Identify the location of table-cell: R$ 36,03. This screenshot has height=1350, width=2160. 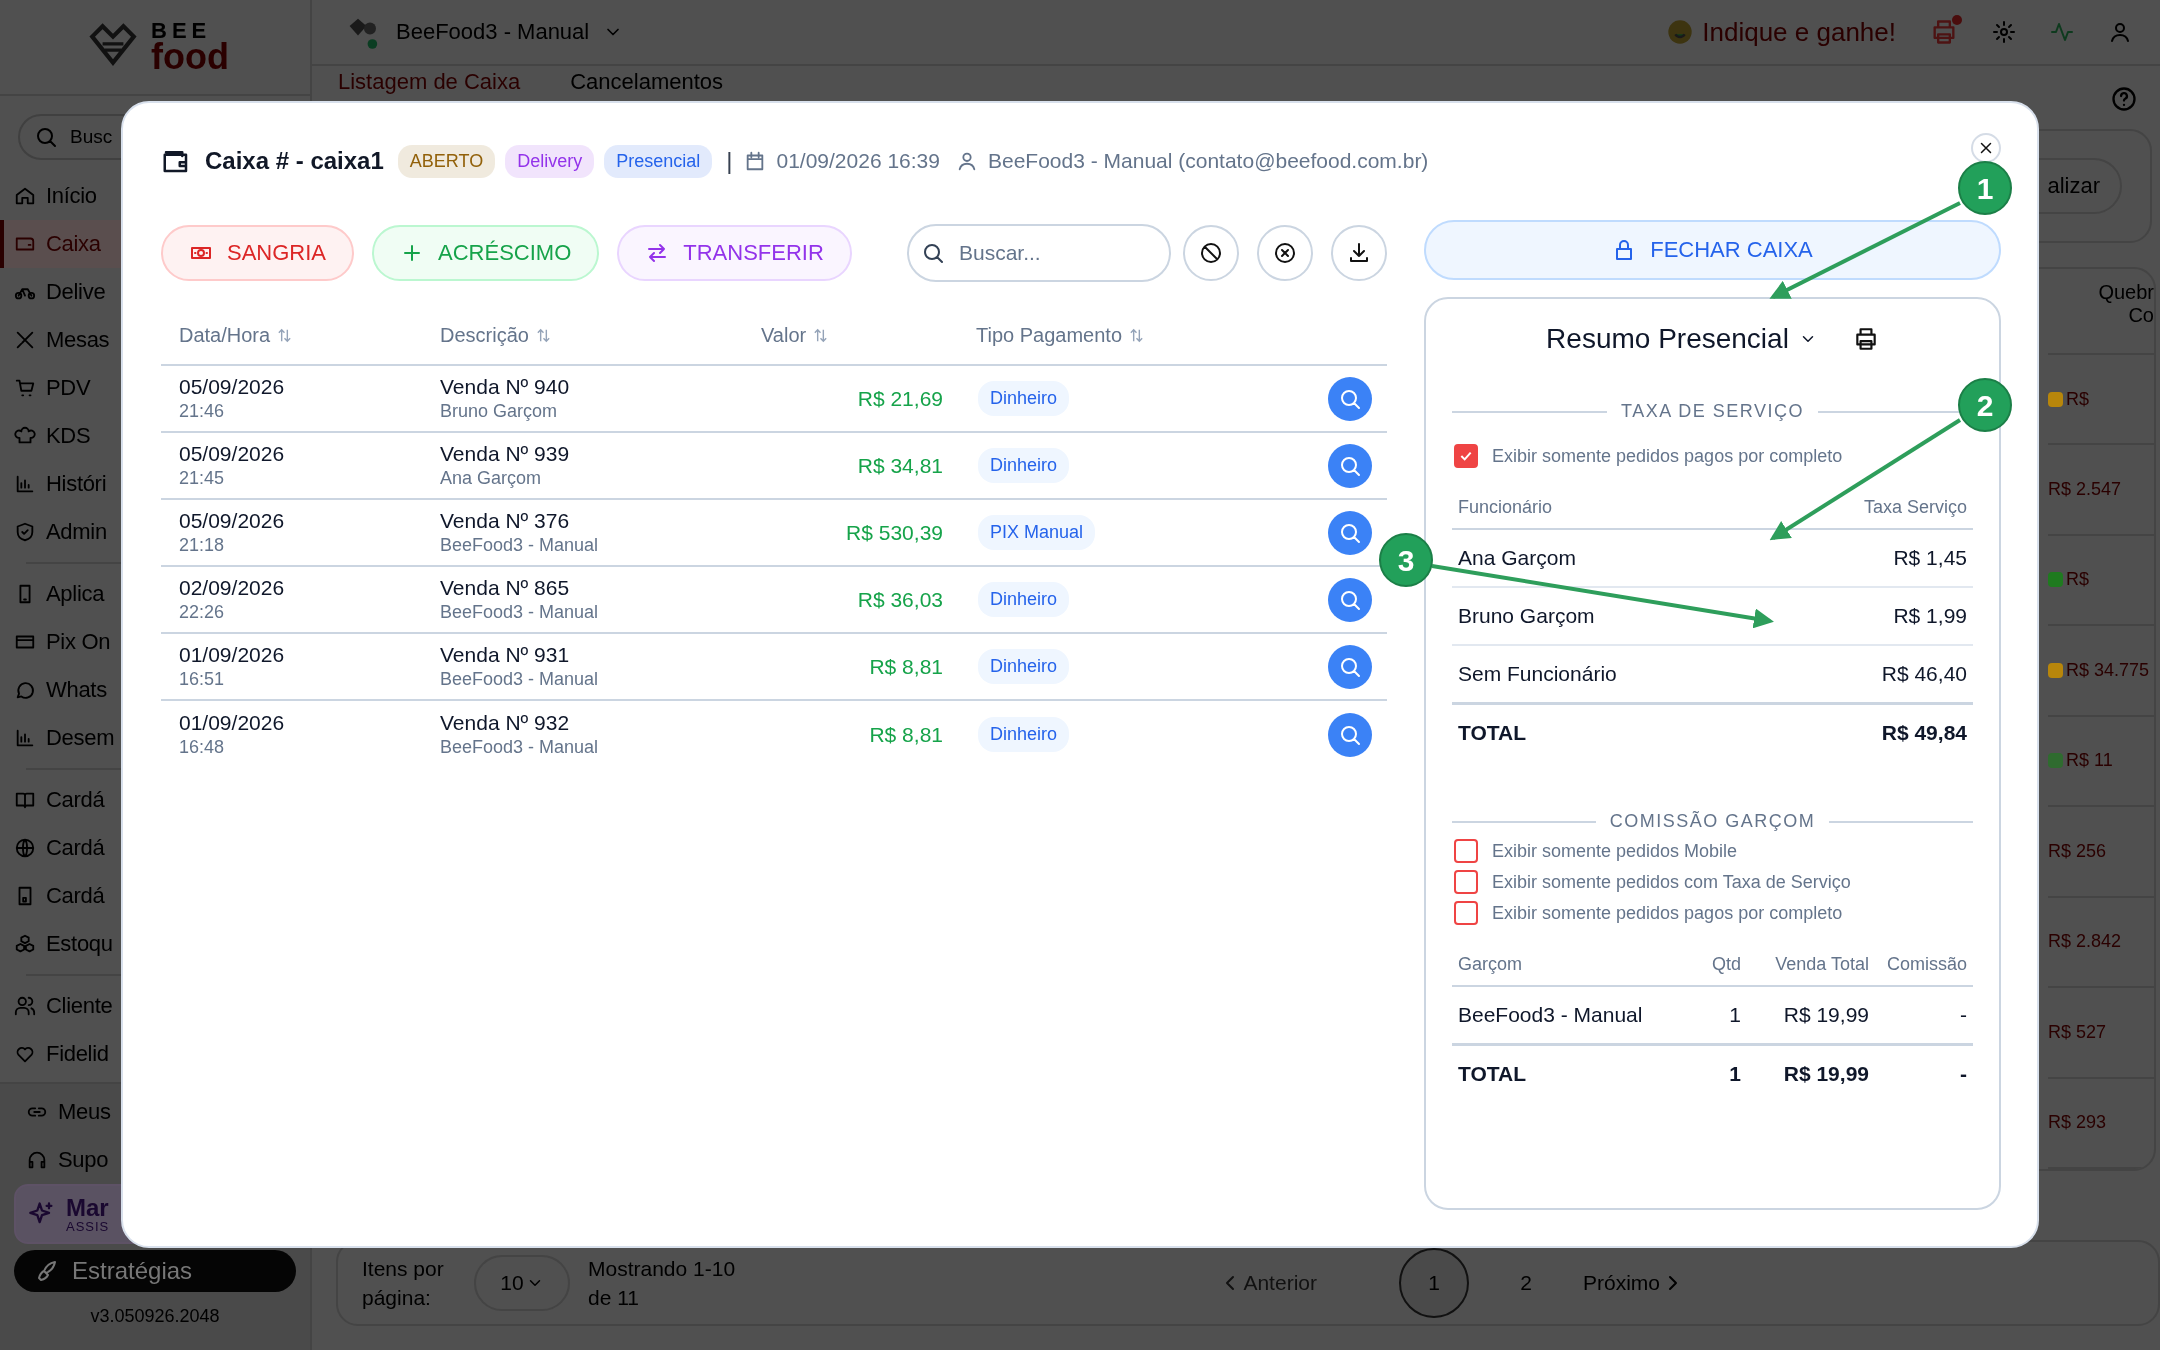
(900, 599).